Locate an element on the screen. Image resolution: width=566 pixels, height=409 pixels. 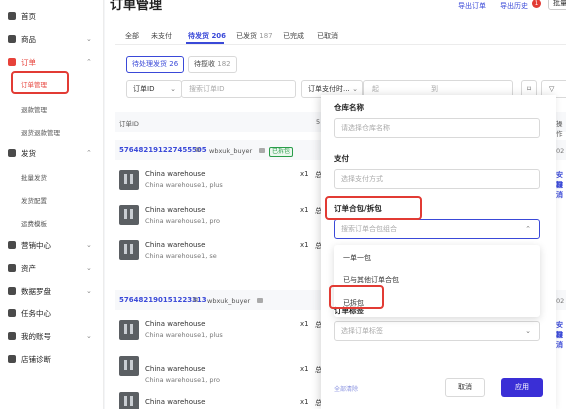
sidebar-item-marketing: 营销中心 ⌄ is located at coordinates (52, 245).